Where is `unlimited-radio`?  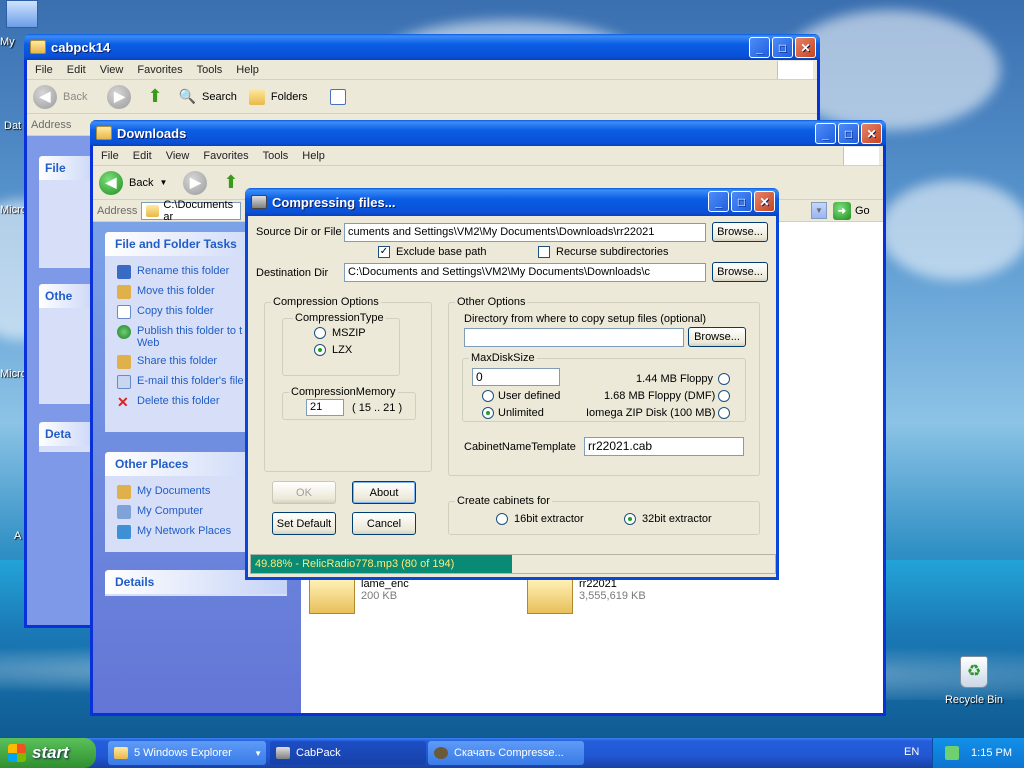 unlimited-radio is located at coordinates (488, 413).